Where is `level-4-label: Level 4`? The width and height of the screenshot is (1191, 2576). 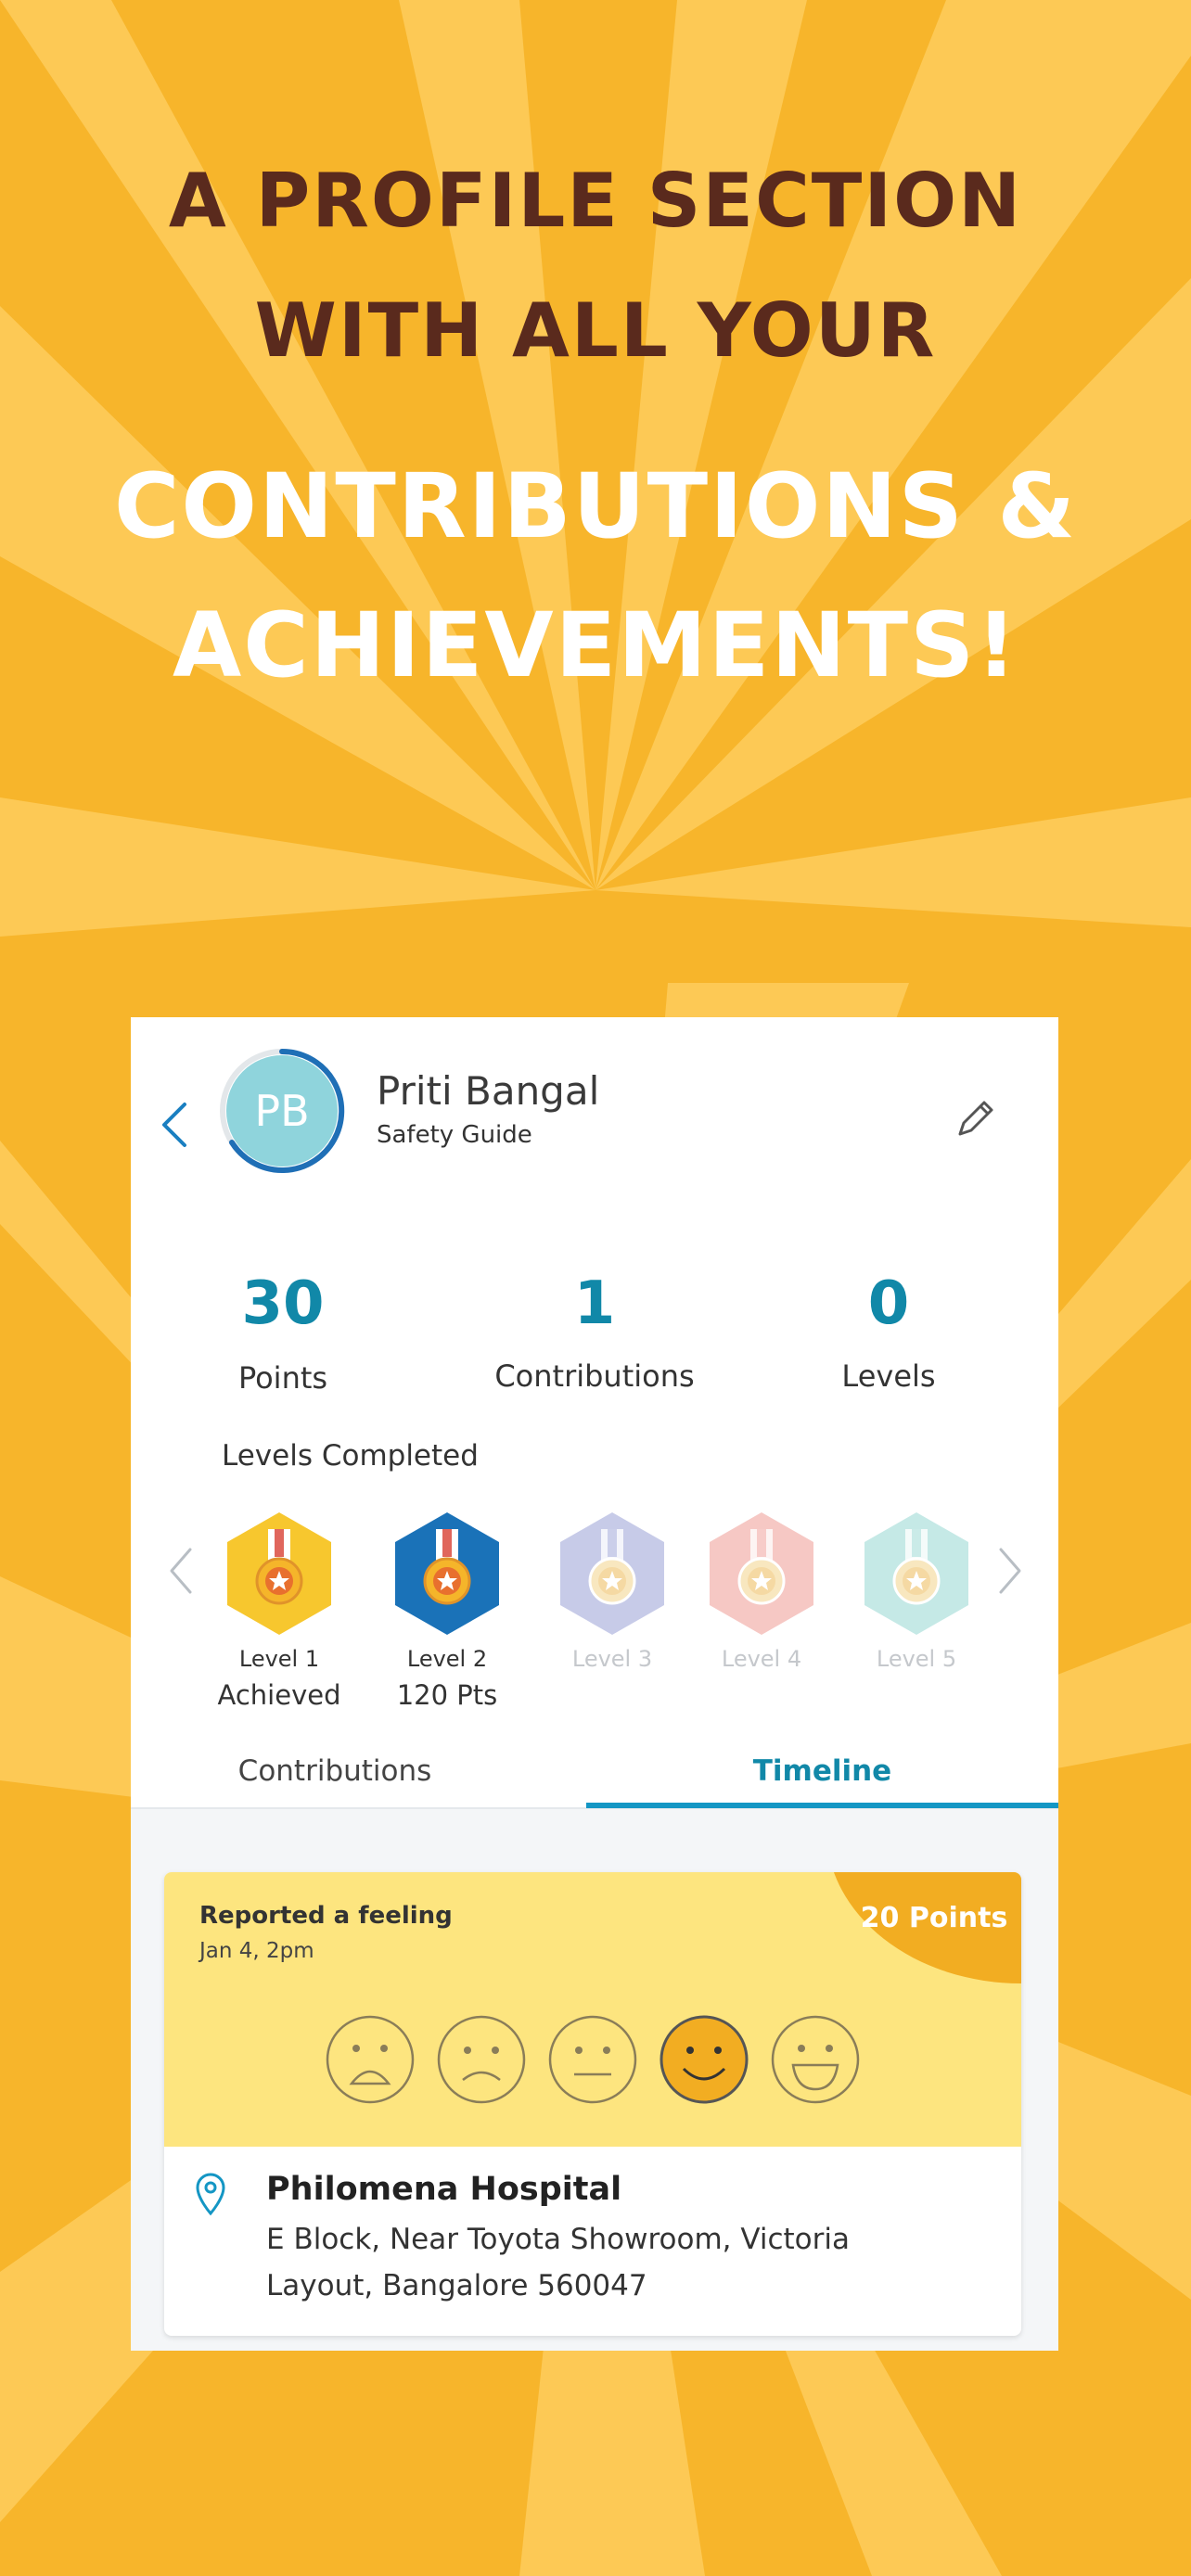
level-4-label: Level 4 is located at coordinates (761, 1659).